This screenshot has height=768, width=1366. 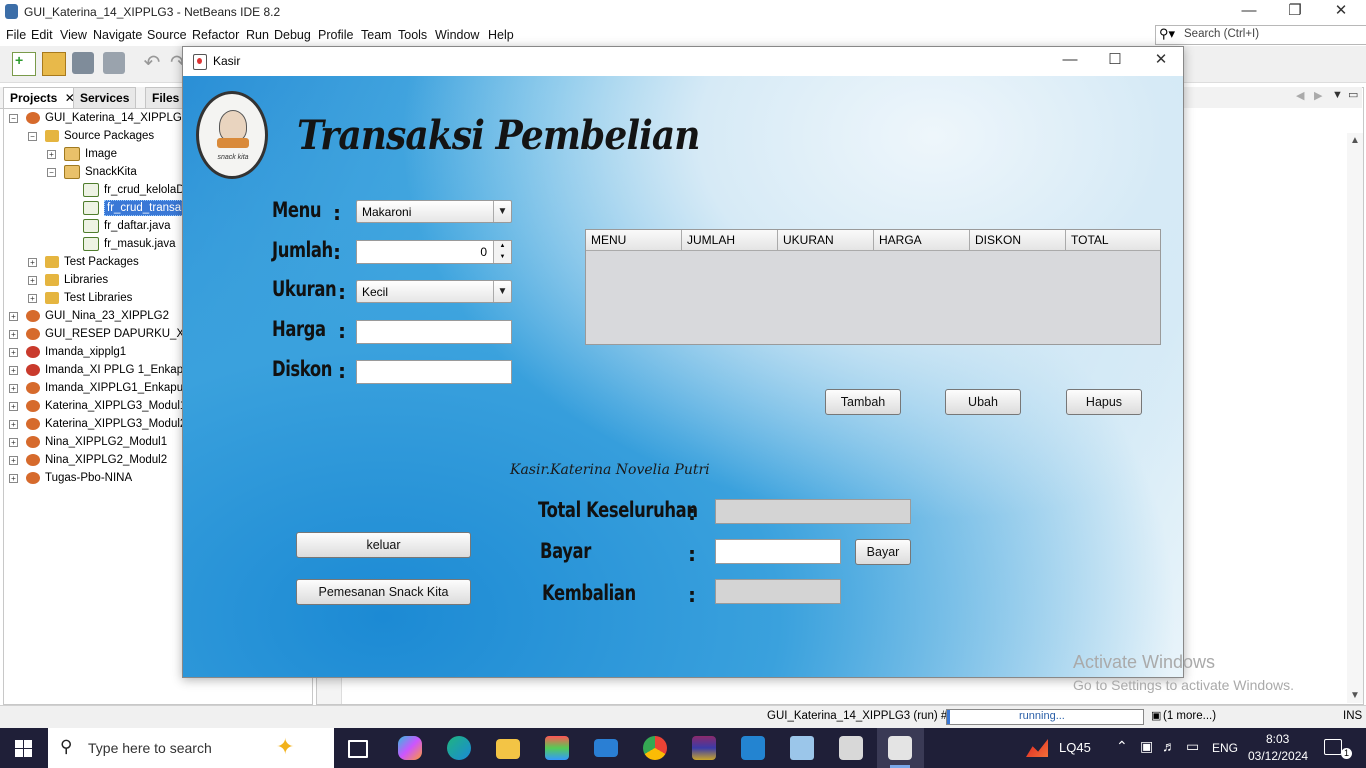 I want to click on taskbar-search-box: ⚲ Type here to search ✦, so click(x=191, y=748).